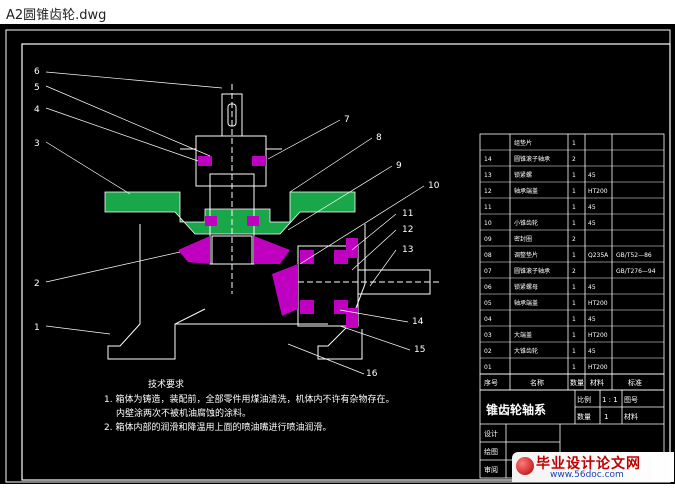 The image size is (675, 488). What do you see at coordinates (37, 144) in the screenshot?
I see `callout: 3` at bounding box center [37, 144].